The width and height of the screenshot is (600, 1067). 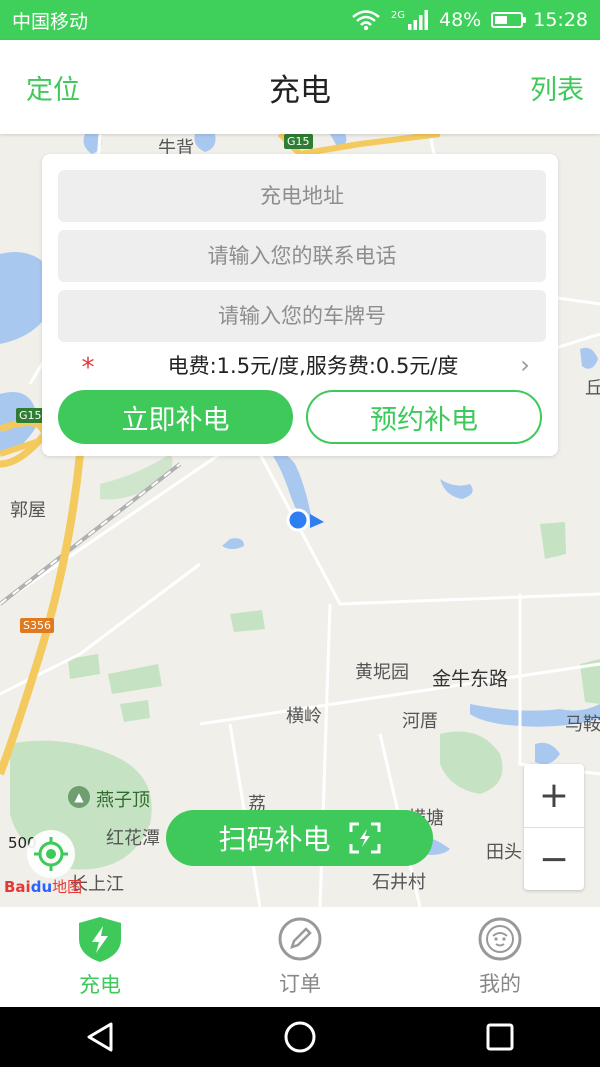 I want to click on map-label: 石井村, so click(x=399, y=882).